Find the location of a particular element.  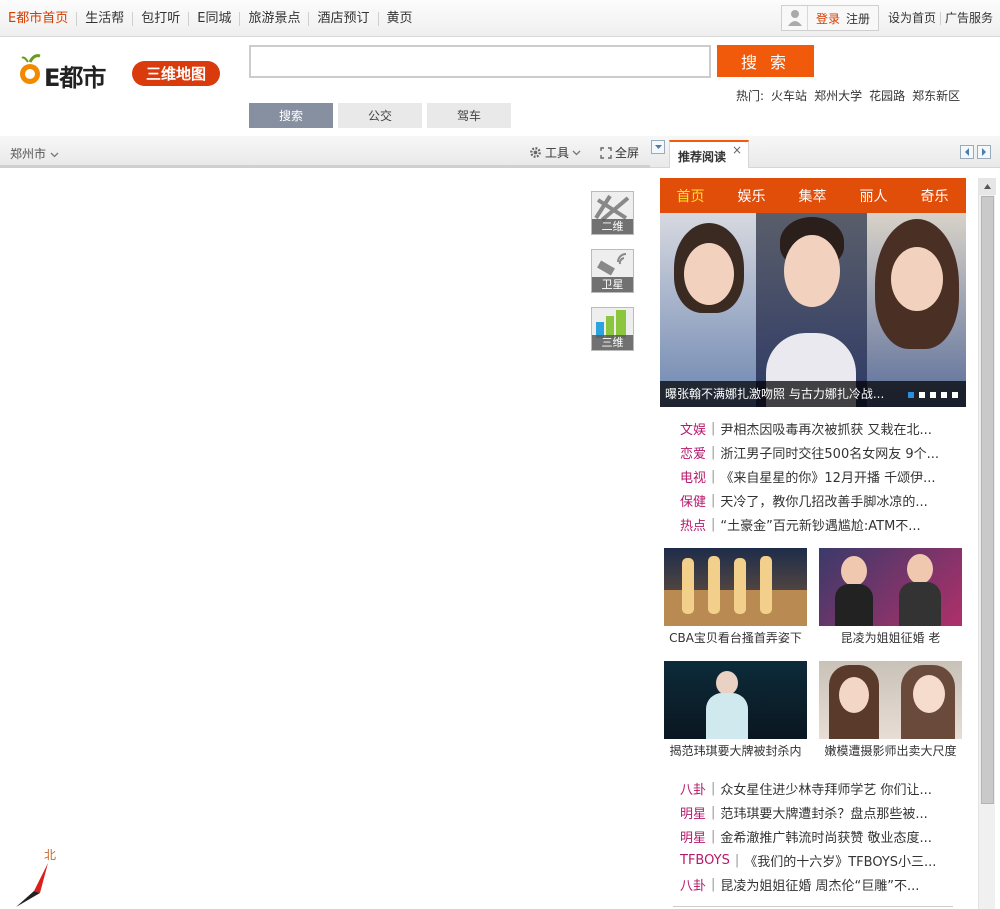

category-tabs: 首页 娱乐 集萃 丽人 奇乐 is located at coordinates (813, 195).